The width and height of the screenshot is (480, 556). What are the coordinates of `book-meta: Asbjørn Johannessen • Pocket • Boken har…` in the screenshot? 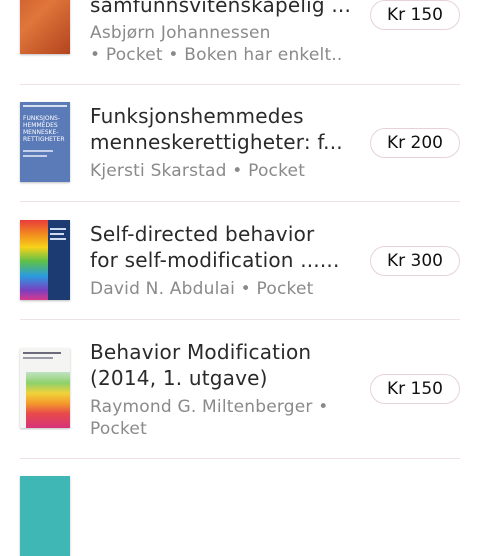 It's located at (225, 44).